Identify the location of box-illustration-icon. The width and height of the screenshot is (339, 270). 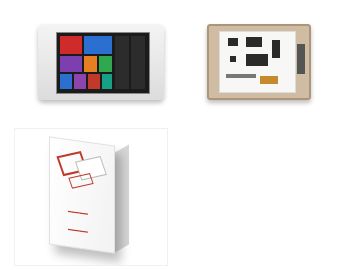
(81, 169).